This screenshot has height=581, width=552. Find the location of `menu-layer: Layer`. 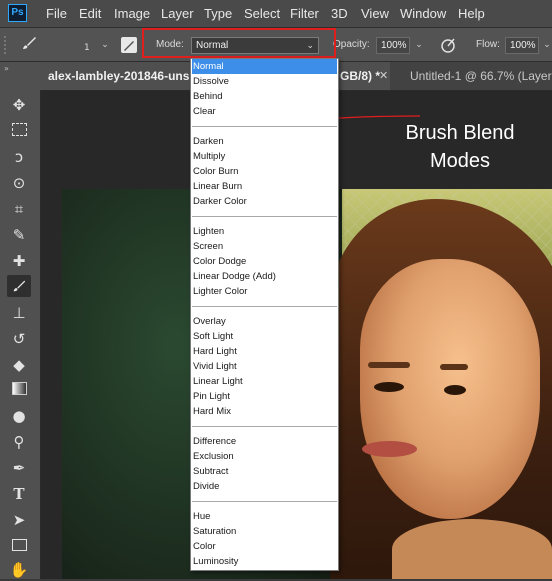

menu-layer: Layer is located at coordinates (177, 13).